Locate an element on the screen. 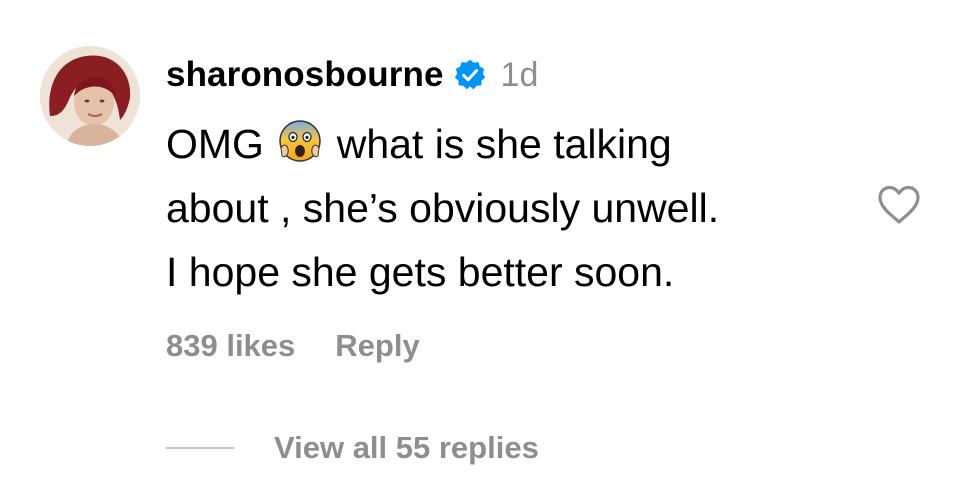 The image size is (980, 503). username-link: sharonosbourne is located at coordinates (305, 75).